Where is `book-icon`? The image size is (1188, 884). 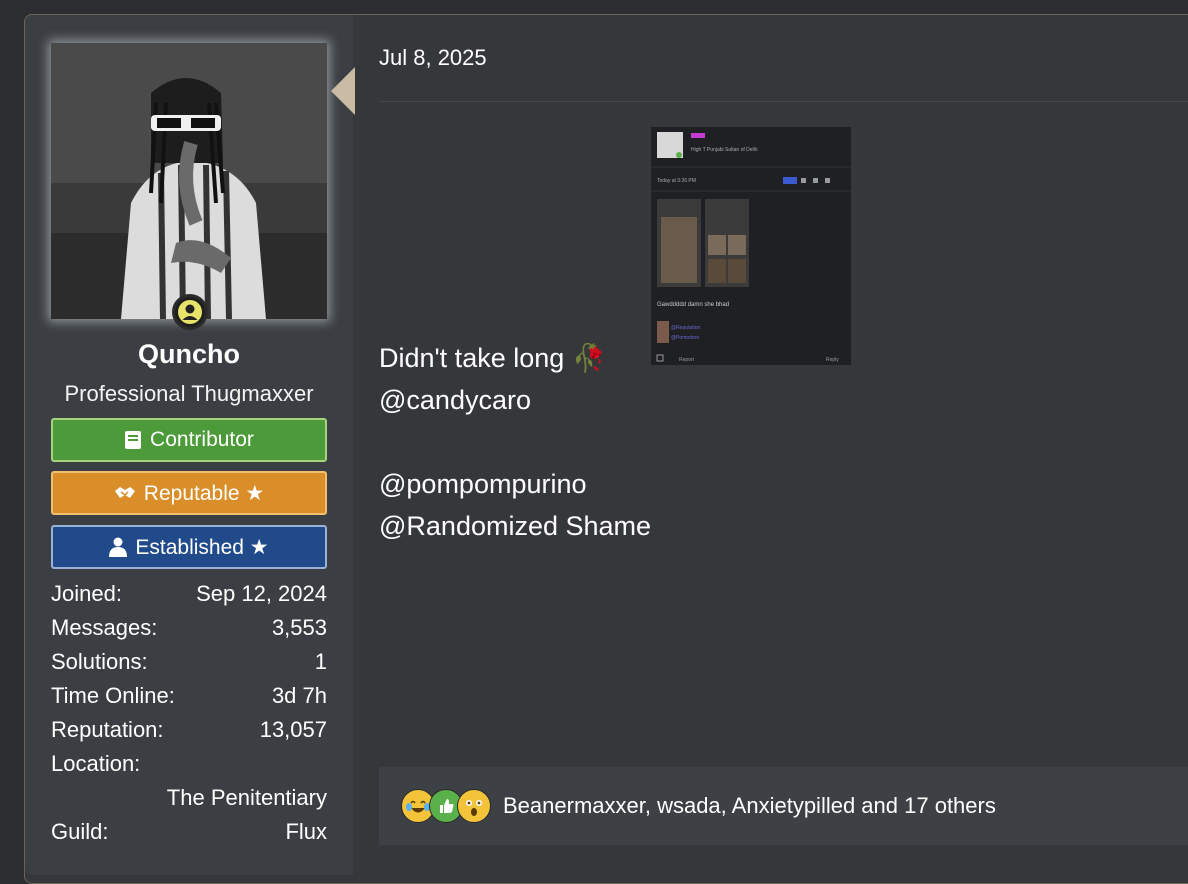
book-icon is located at coordinates (133, 440).